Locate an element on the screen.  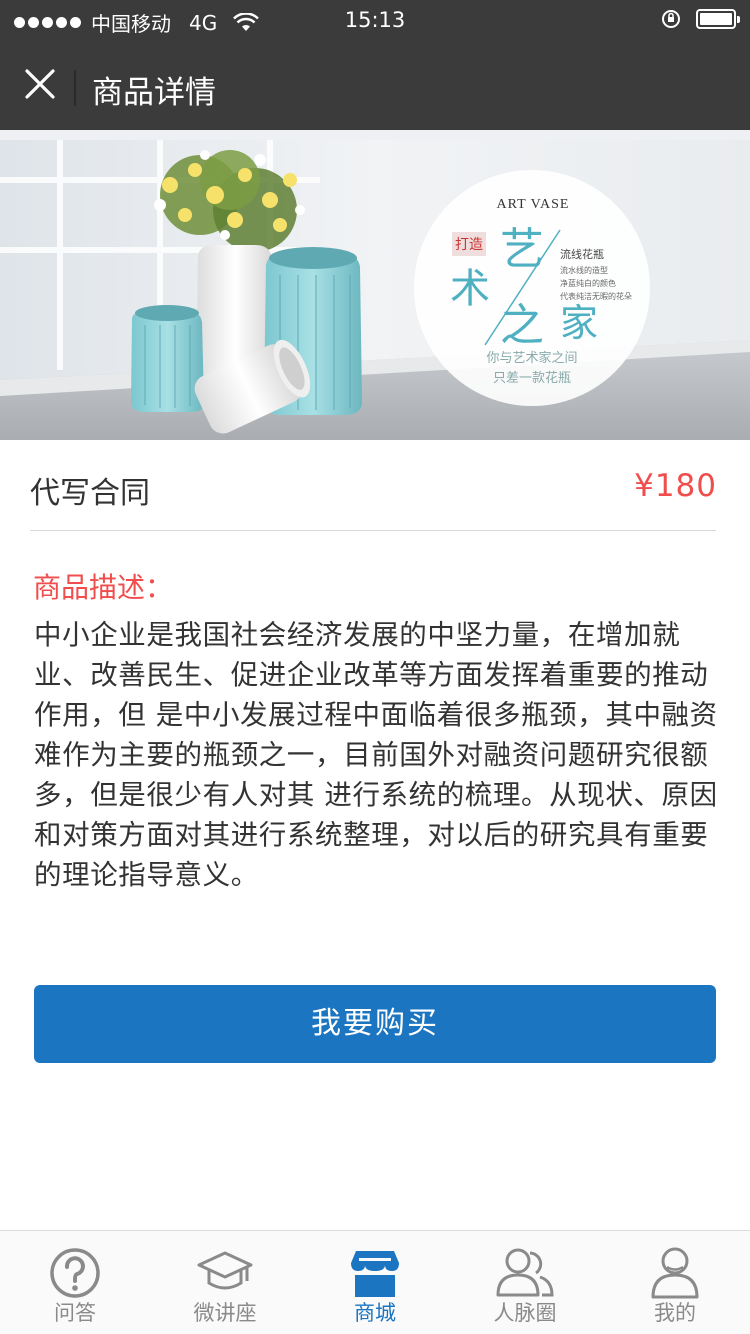
header-spacer is located at coordinates (375, 135).